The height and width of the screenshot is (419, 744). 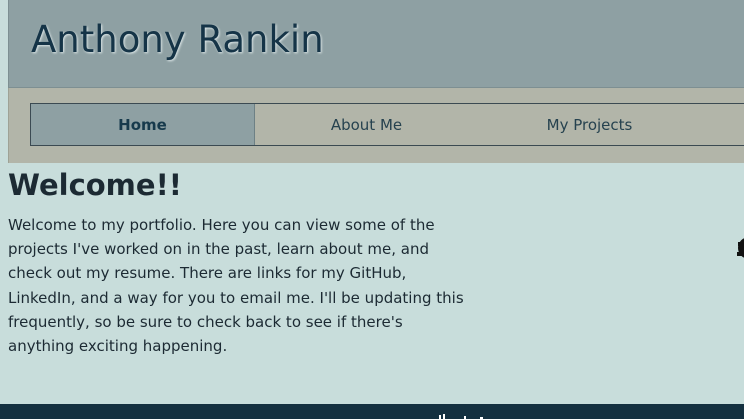 I want to click on main-navigation: Home About Me My Projects, so click(x=387, y=124).